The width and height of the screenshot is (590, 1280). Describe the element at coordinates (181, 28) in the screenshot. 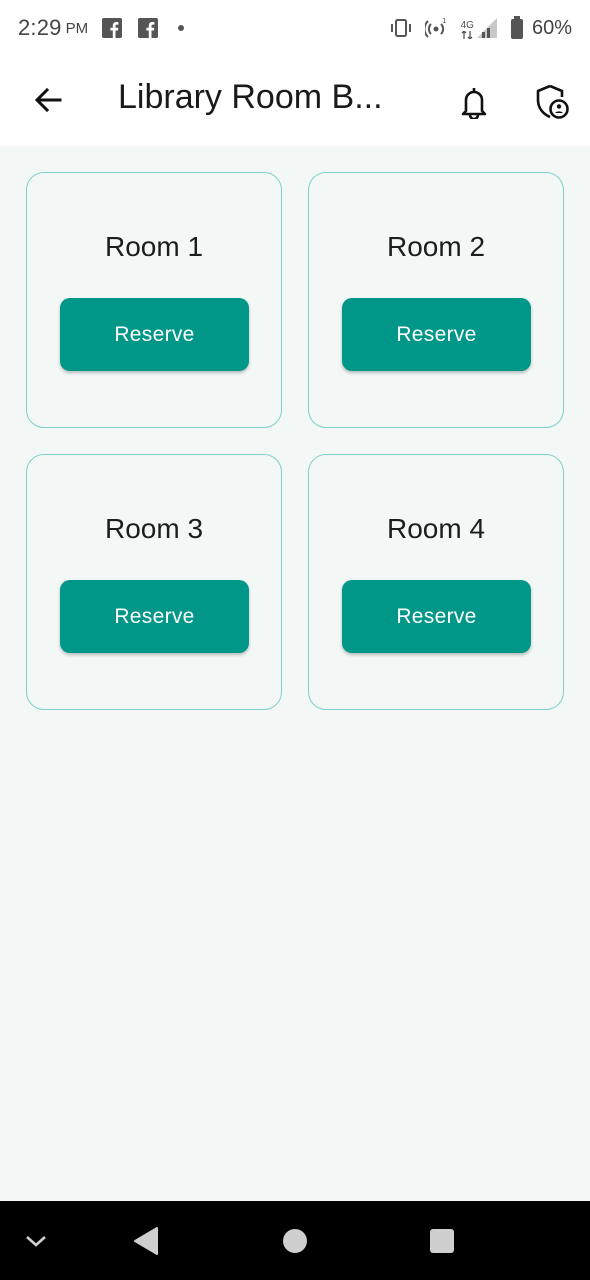

I see `notification-dot` at that location.